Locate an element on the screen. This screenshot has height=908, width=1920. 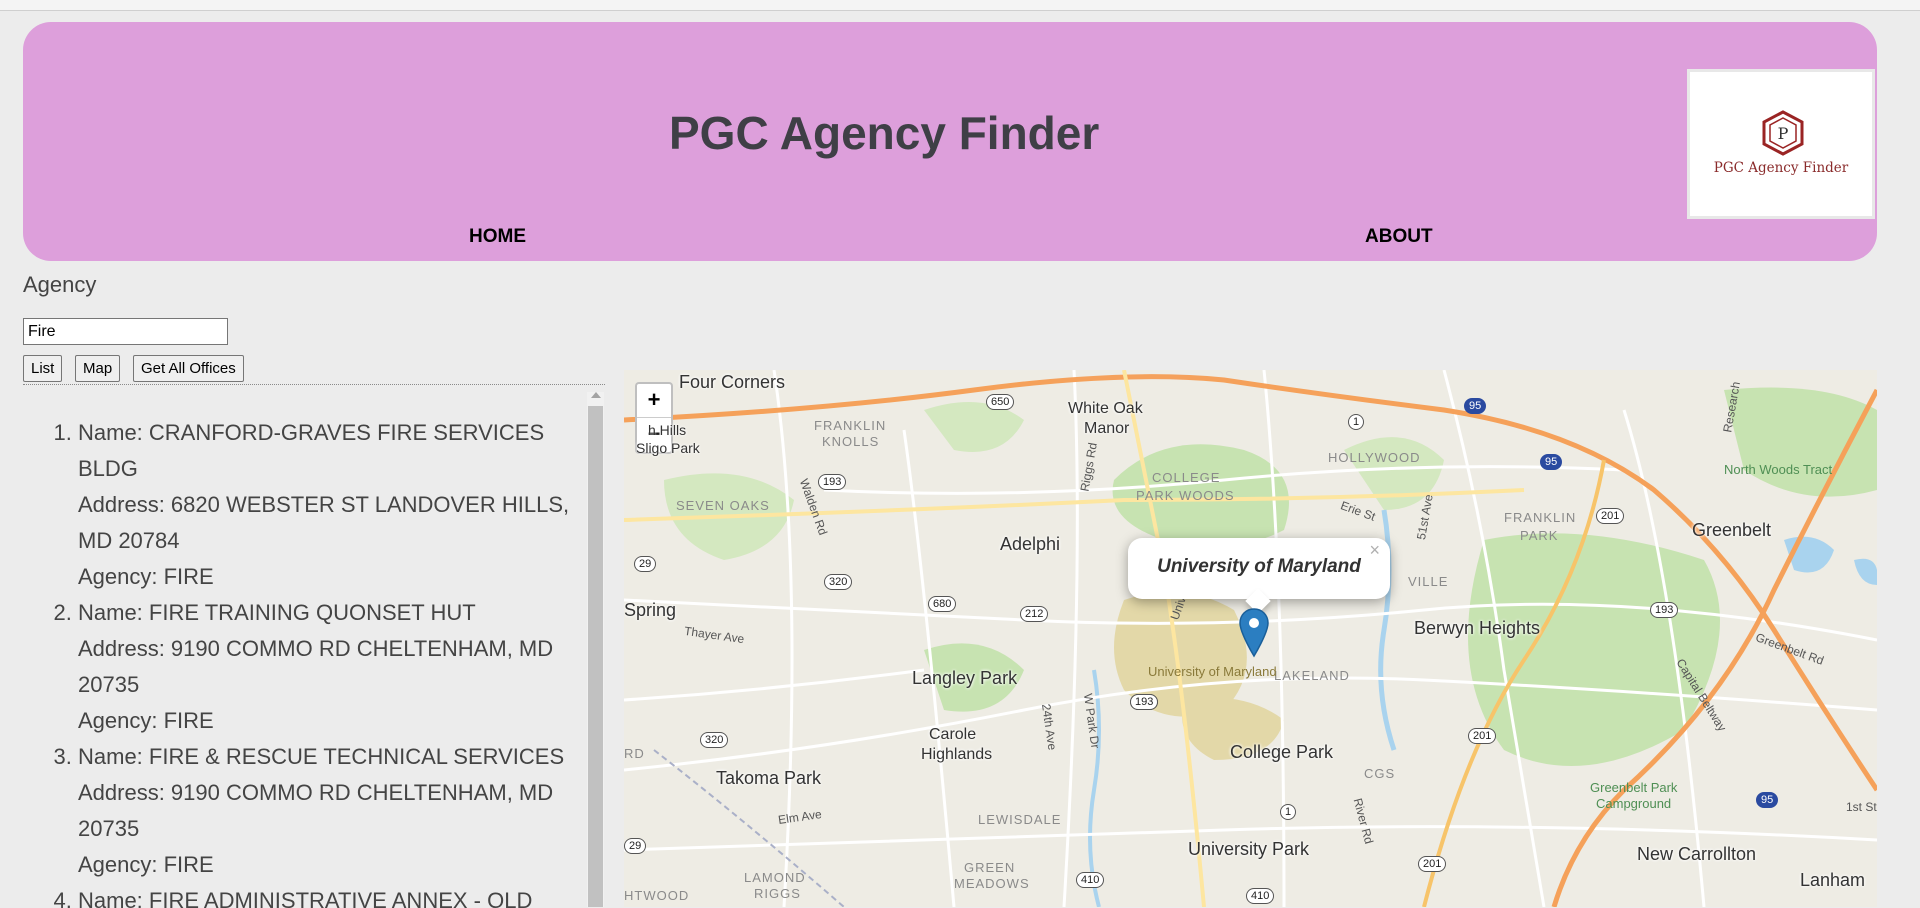
logo-hexagon-icon: P is located at coordinates (1783, 133).